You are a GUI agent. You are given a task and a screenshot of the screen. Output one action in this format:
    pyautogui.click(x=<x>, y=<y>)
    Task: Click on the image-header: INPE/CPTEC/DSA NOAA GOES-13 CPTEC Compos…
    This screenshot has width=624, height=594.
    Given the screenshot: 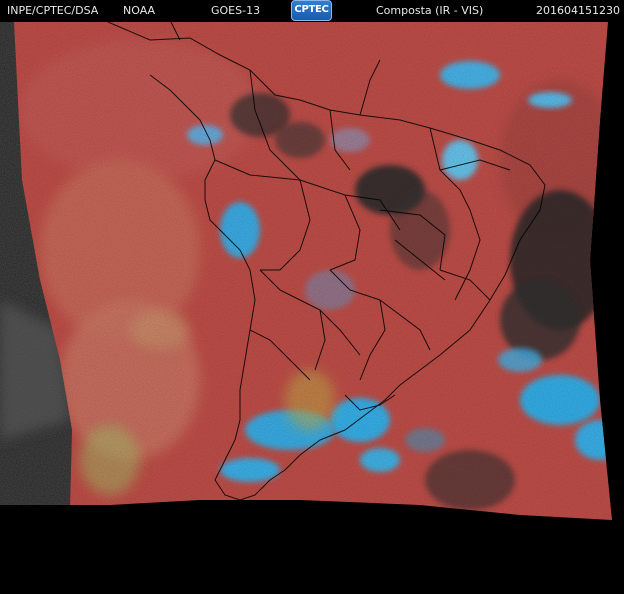 What is the action you would take?
    pyautogui.click(x=312, y=11)
    